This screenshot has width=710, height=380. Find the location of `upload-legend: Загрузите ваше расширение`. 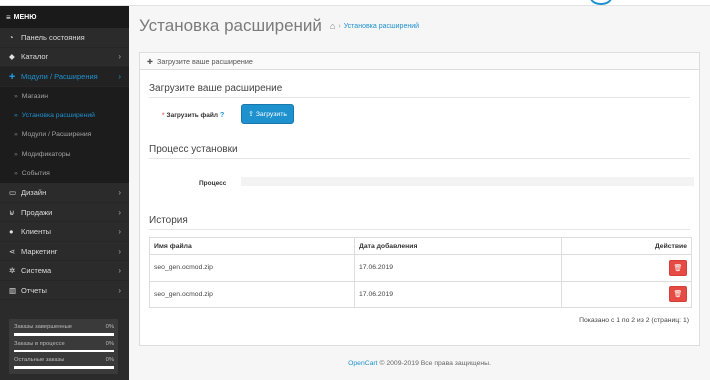

upload-legend: Загрузите ваше расширение is located at coordinates (419, 87).